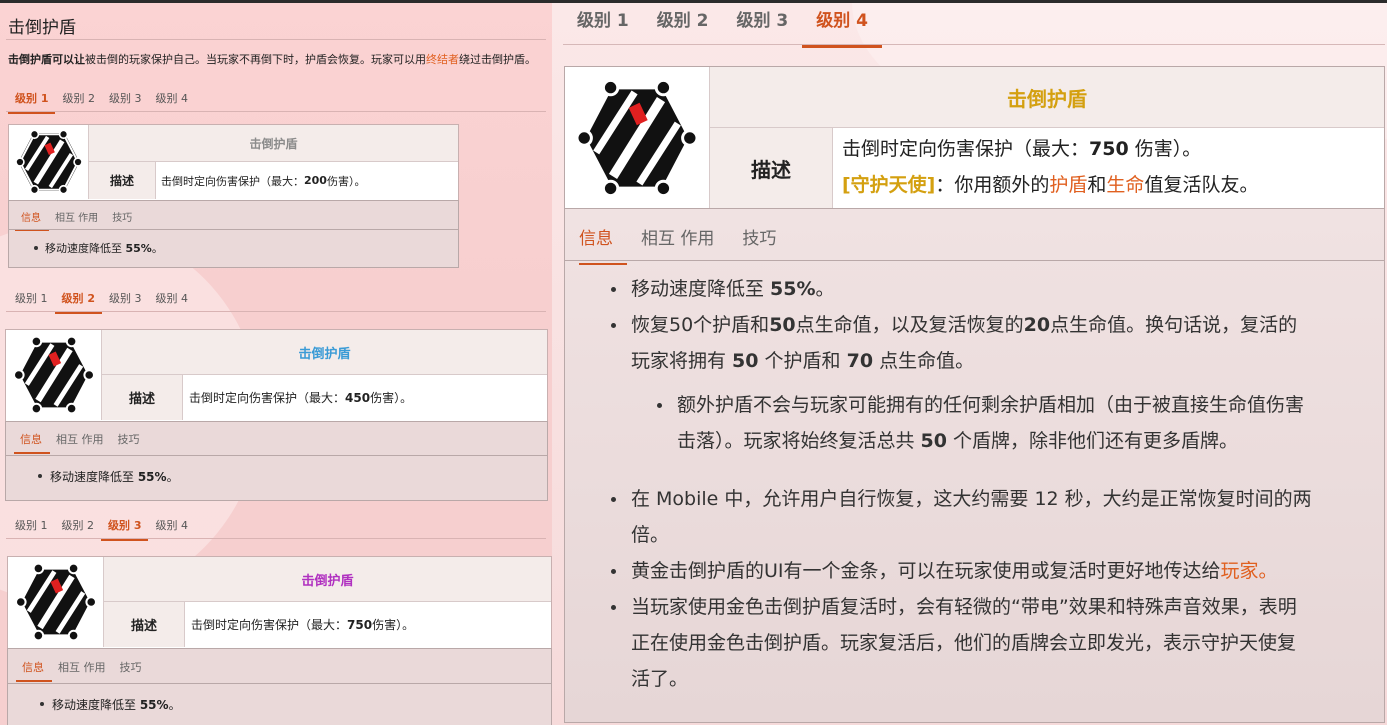 The height and width of the screenshot is (725, 1387). I want to click on t: 恢复50个护盾和, so click(700, 325).